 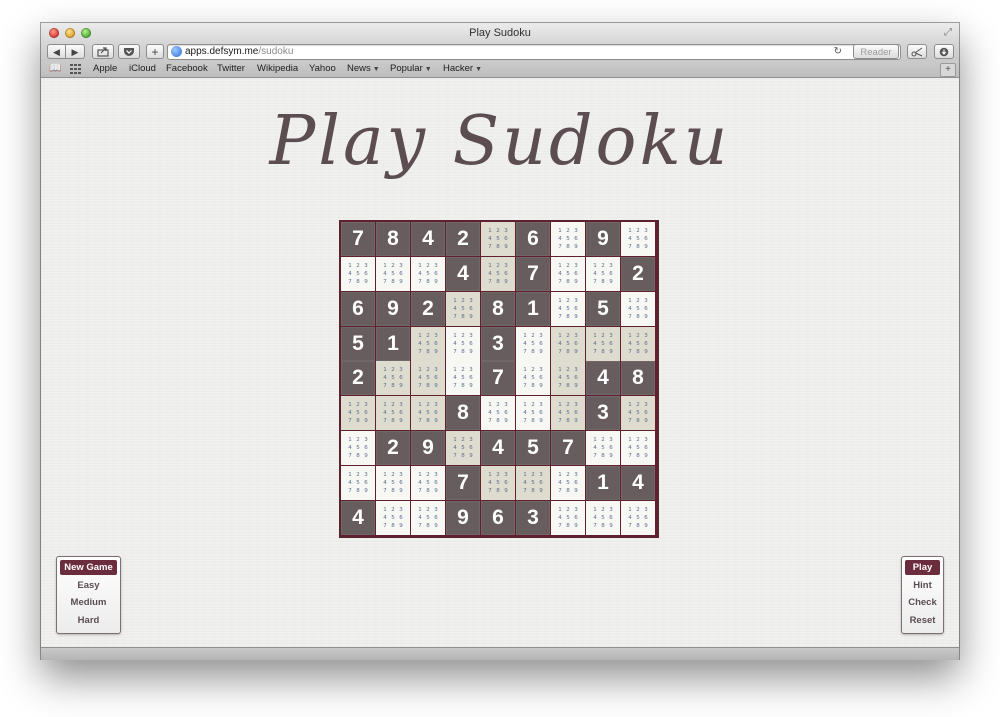 I want to click on bookmark-hacker: Hacker ▼, so click(x=462, y=69).